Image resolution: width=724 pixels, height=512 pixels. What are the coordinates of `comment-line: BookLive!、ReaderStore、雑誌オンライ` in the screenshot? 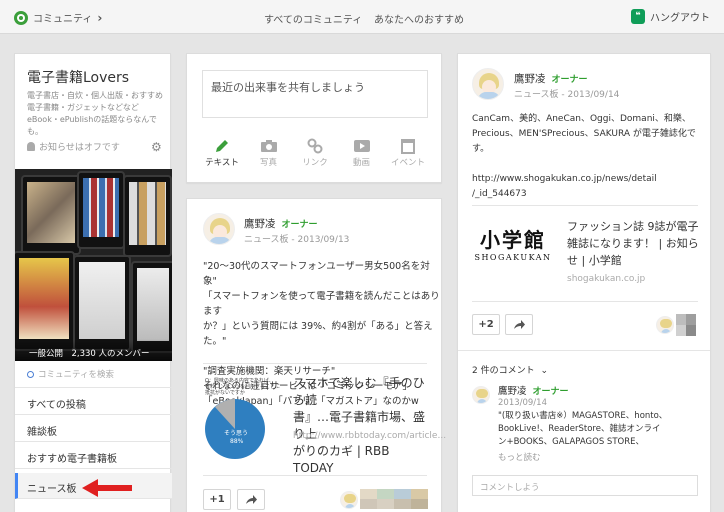 It's located at (579, 429).